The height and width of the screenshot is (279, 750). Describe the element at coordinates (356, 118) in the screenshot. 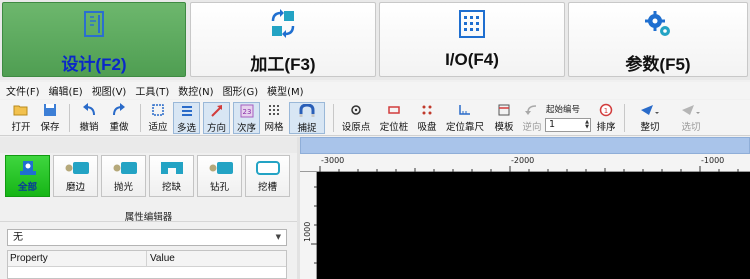

I see `set-origin-button: 设原点` at that location.